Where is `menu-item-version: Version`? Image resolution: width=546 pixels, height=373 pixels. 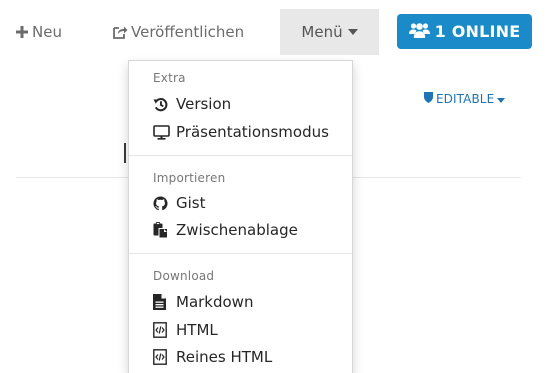
menu-item-version: Version is located at coordinates (192, 104).